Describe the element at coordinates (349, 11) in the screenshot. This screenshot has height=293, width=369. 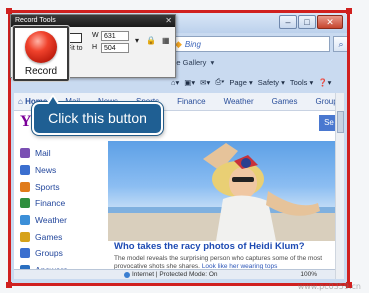
I see `resize-handle-top-right` at that location.